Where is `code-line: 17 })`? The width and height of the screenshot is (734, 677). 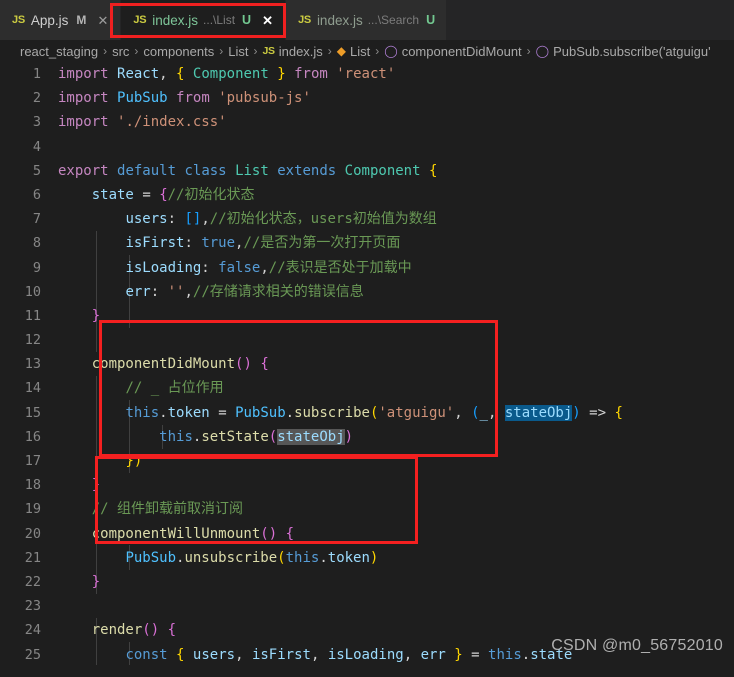 code-line: 17 }) is located at coordinates (367, 461).